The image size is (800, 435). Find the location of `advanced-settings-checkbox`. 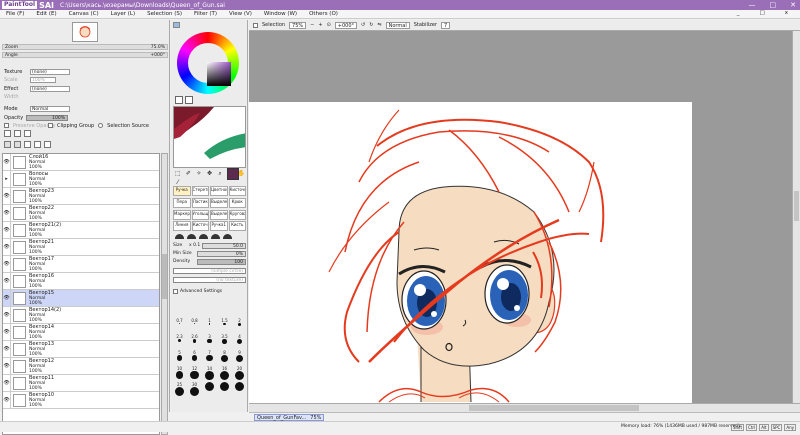

advanced-settings-checkbox is located at coordinates (175, 291).